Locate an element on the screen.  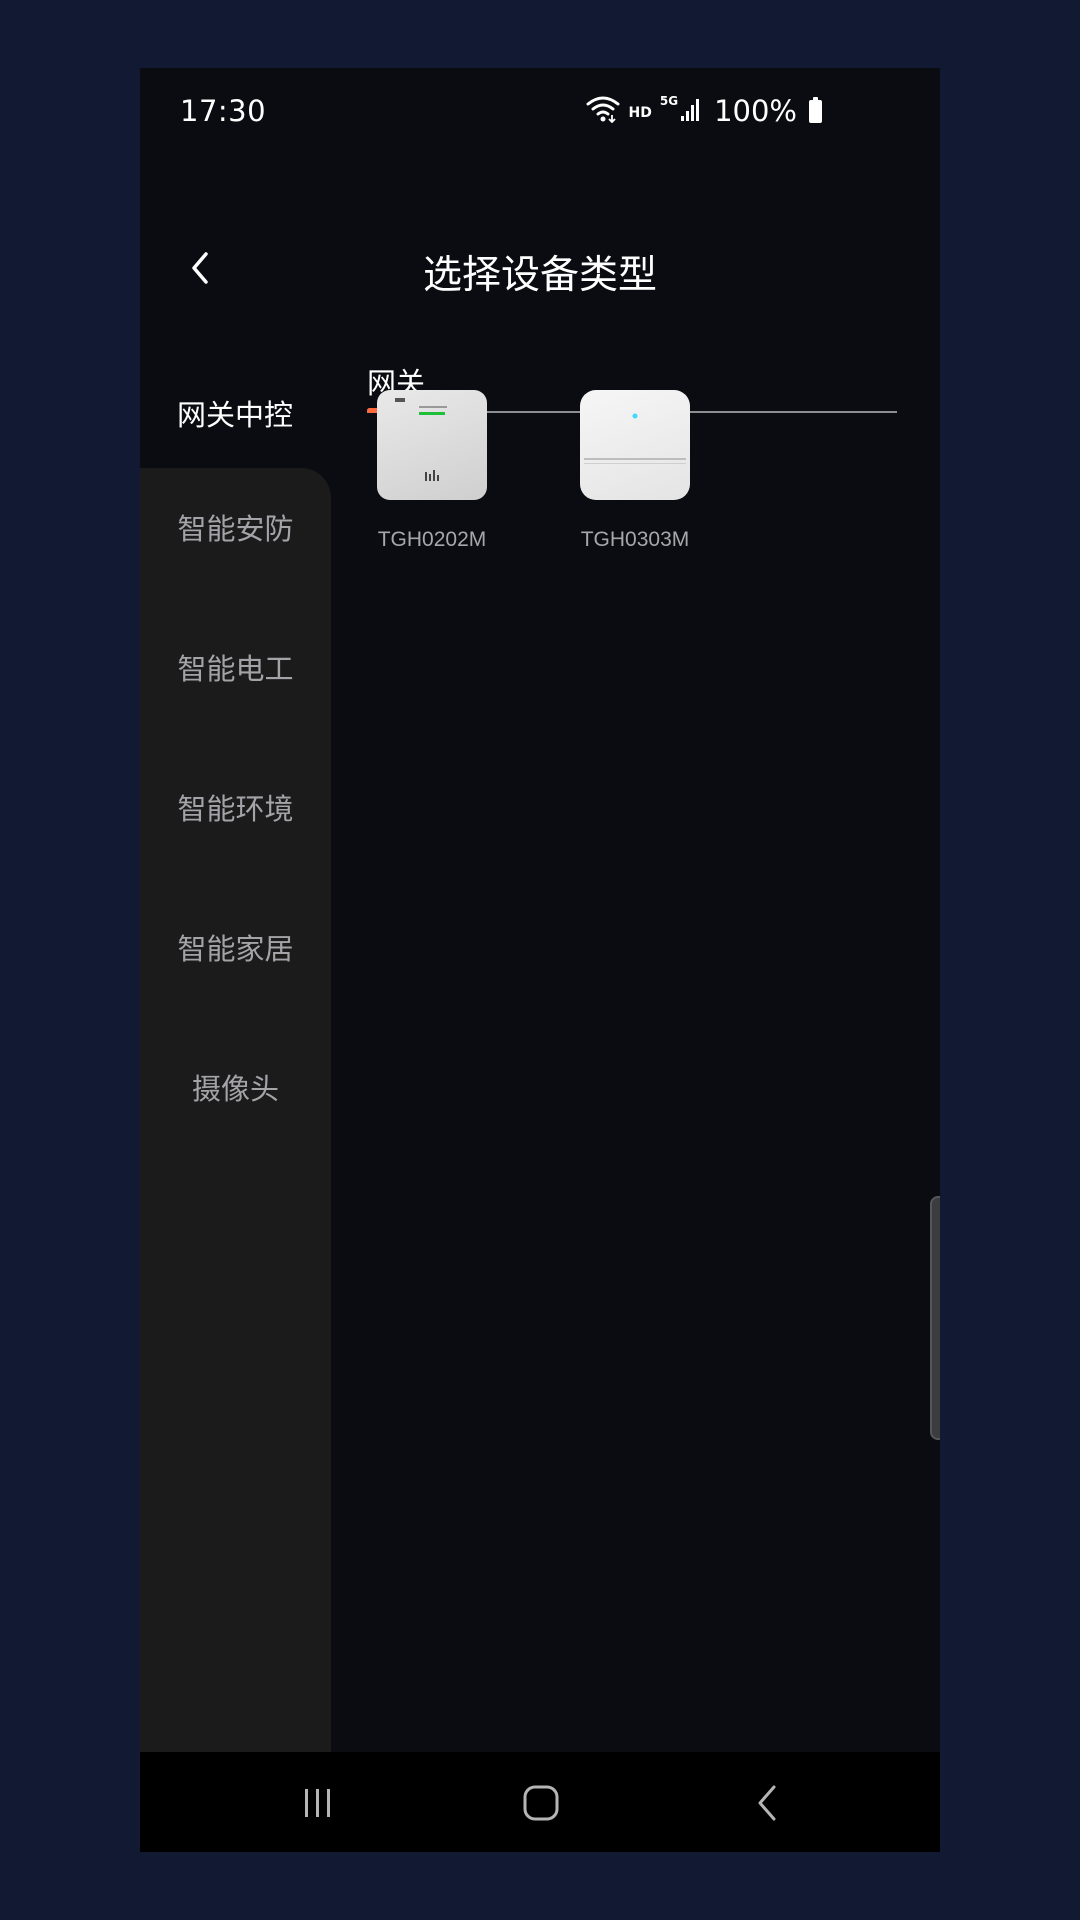
battery-percentage: 100% is located at coordinates (755, 111).